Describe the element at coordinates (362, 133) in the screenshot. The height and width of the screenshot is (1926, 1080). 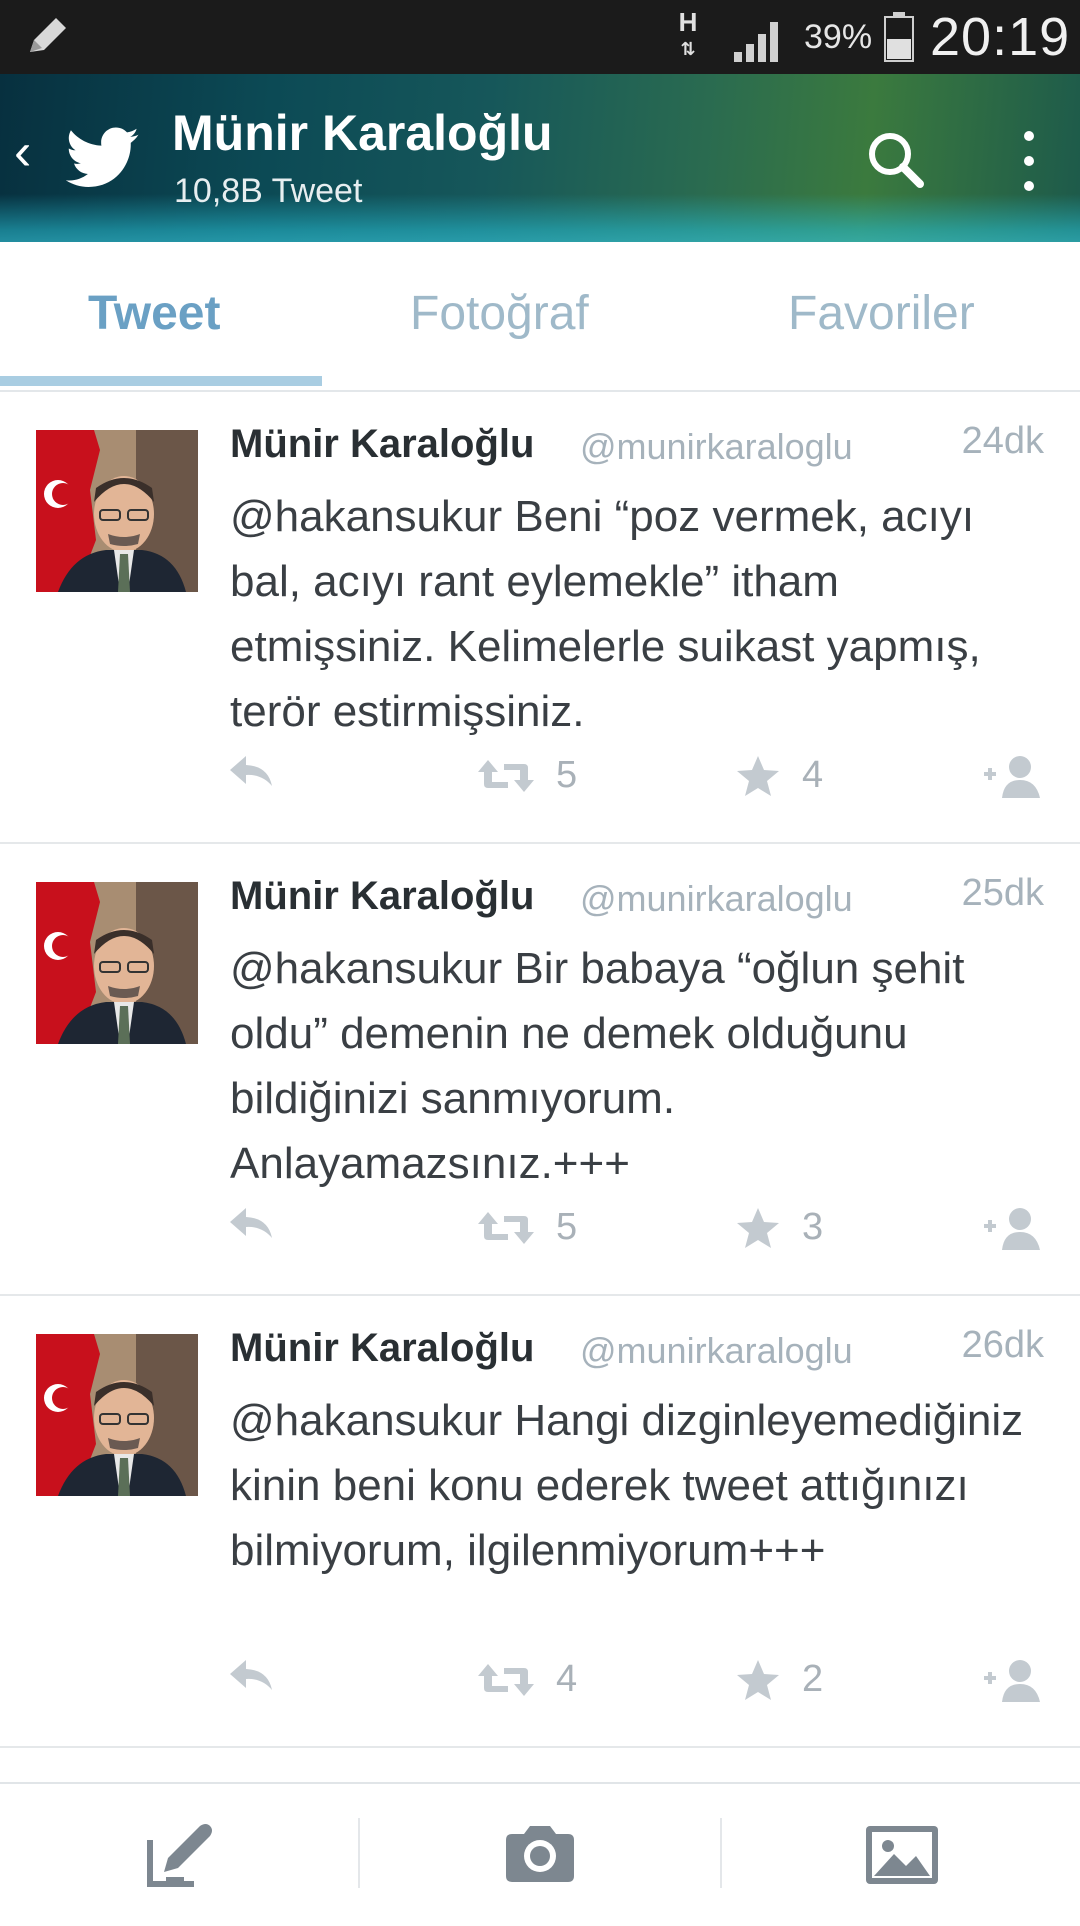
I see `profile-name: Münir Karaloğlu` at that location.